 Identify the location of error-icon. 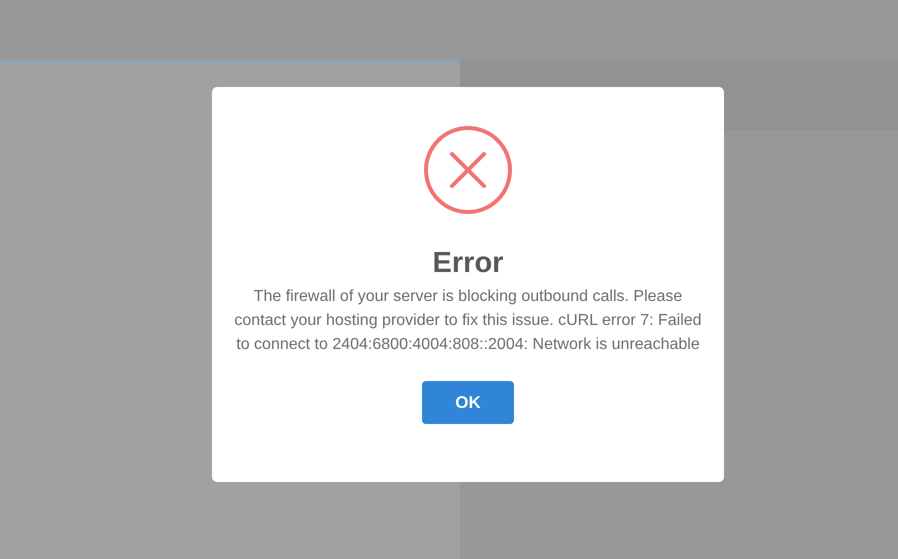
(468, 170).